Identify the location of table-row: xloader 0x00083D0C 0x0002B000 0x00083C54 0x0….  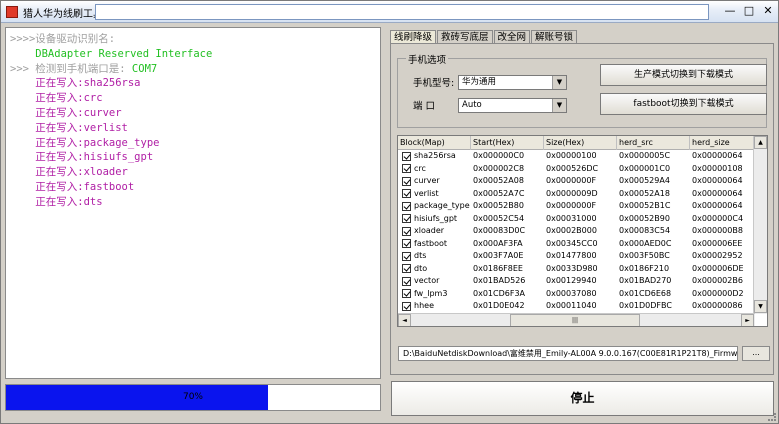
(576, 231).